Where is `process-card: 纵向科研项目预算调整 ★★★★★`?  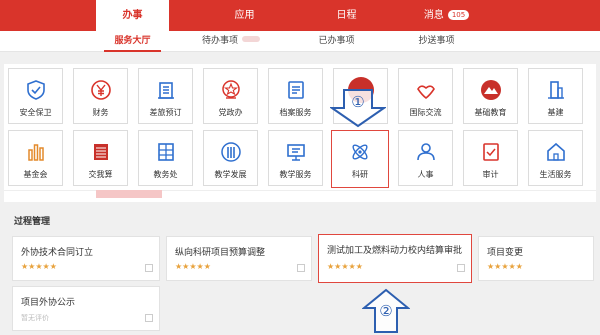 process-card: 纵向科研项目预算调整 ★★★★★ is located at coordinates (239, 258).